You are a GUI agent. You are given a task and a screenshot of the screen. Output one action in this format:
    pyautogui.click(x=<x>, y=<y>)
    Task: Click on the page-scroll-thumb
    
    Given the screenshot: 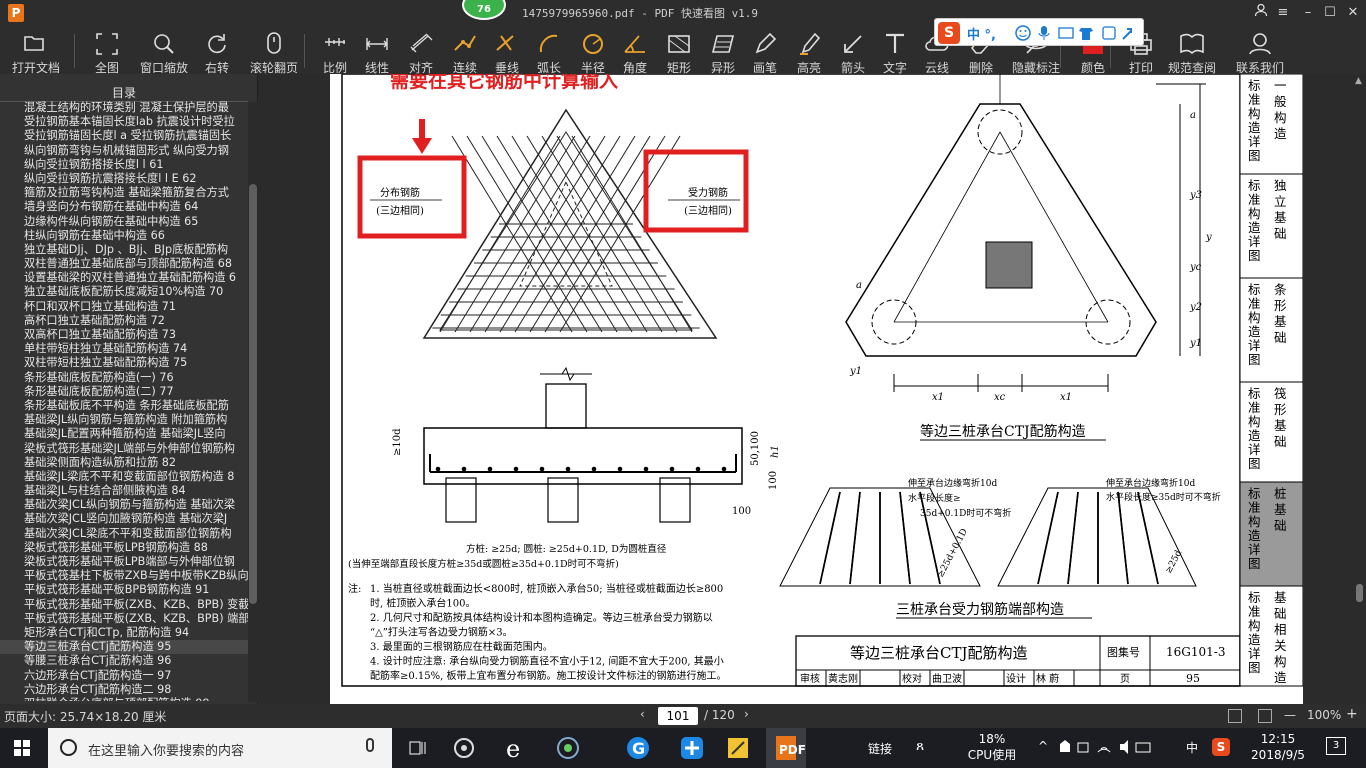 What is the action you would take?
    pyautogui.click(x=1359, y=593)
    